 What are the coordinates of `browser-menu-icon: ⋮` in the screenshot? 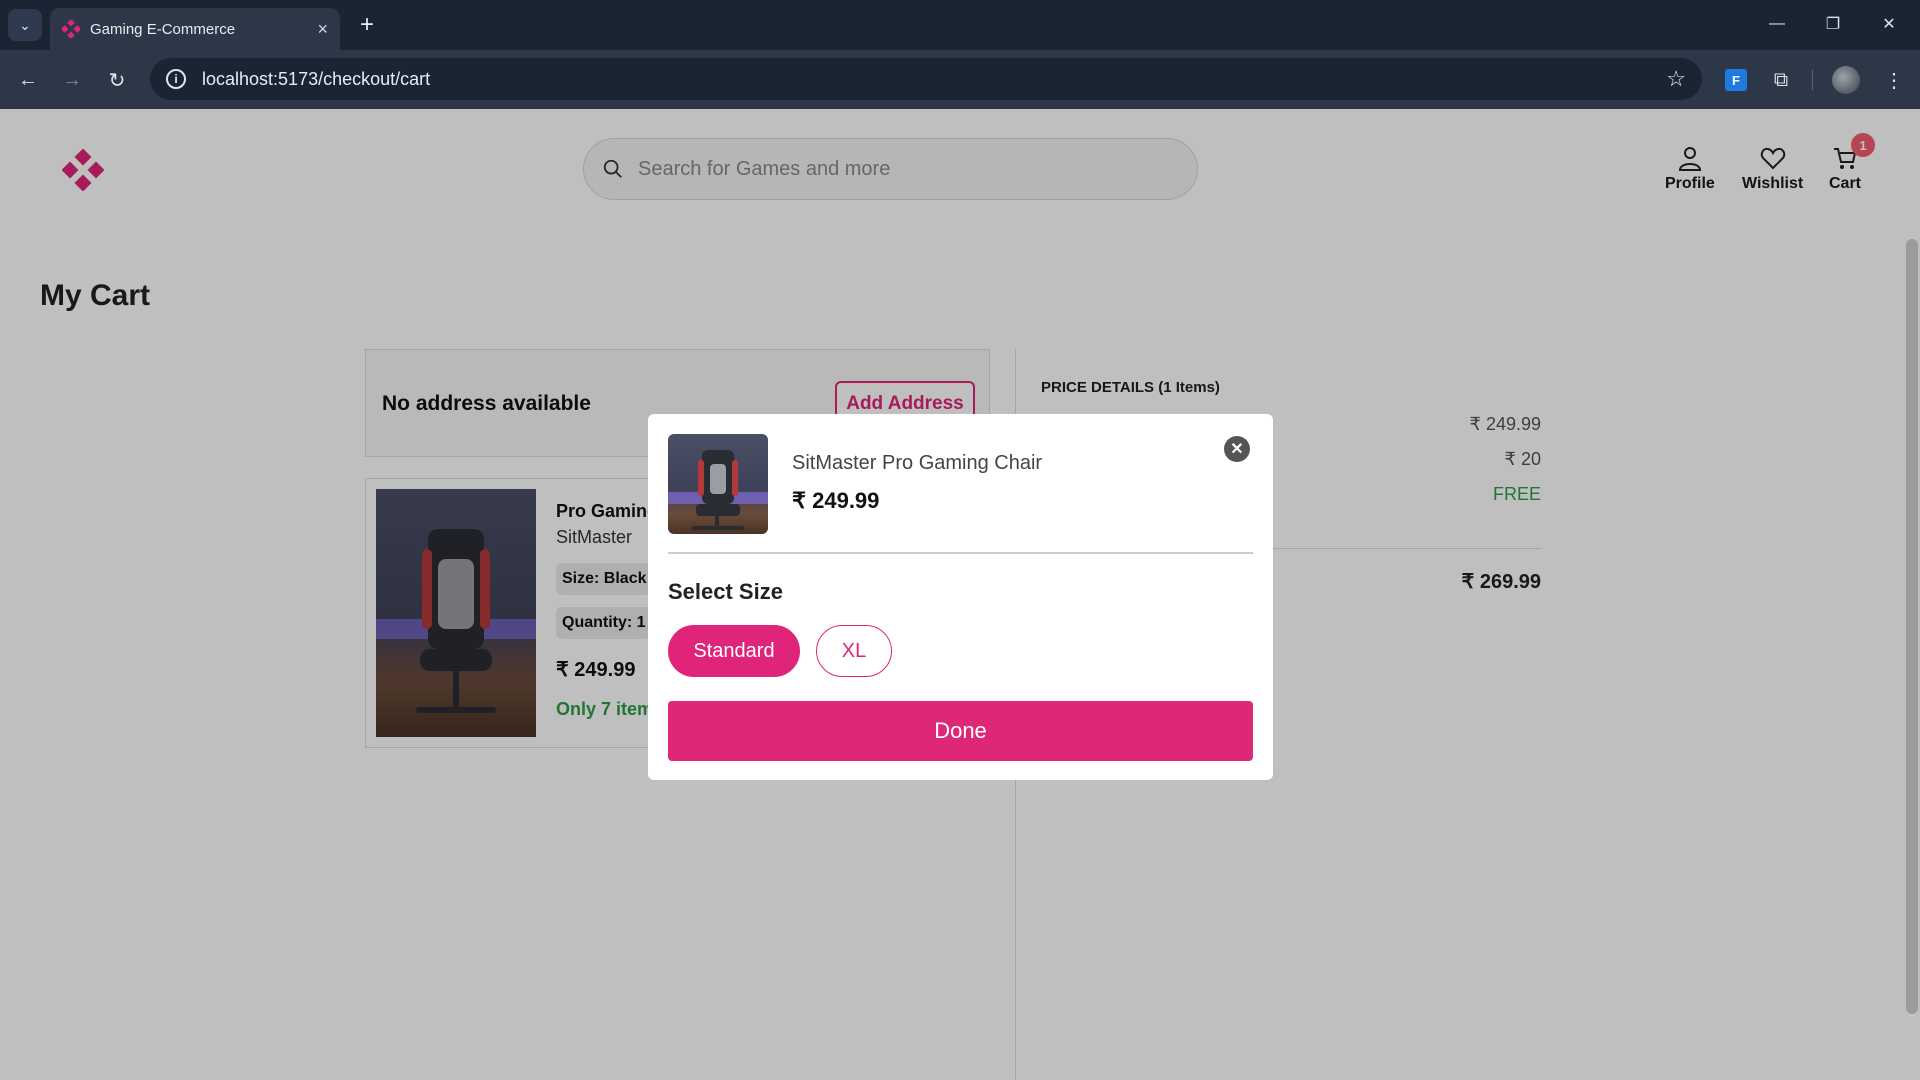 It's located at (1894, 80).